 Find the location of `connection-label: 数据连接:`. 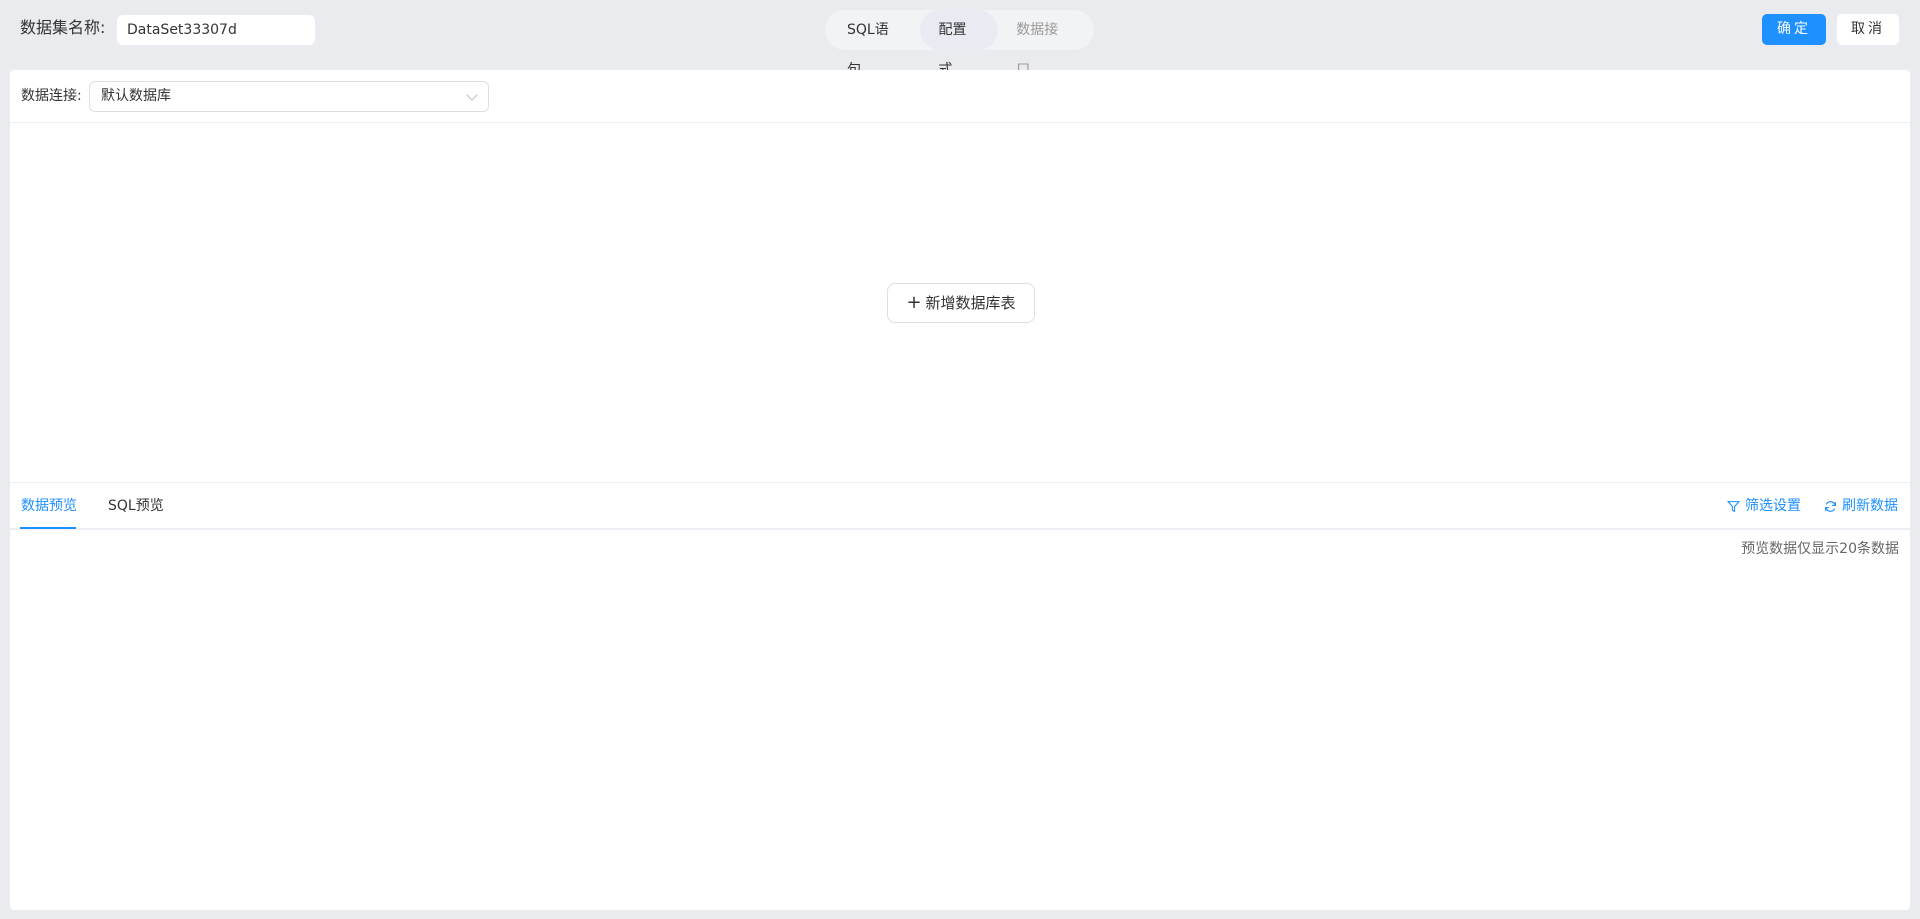

connection-label: 数据连接: is located at coordinates (51, 96).